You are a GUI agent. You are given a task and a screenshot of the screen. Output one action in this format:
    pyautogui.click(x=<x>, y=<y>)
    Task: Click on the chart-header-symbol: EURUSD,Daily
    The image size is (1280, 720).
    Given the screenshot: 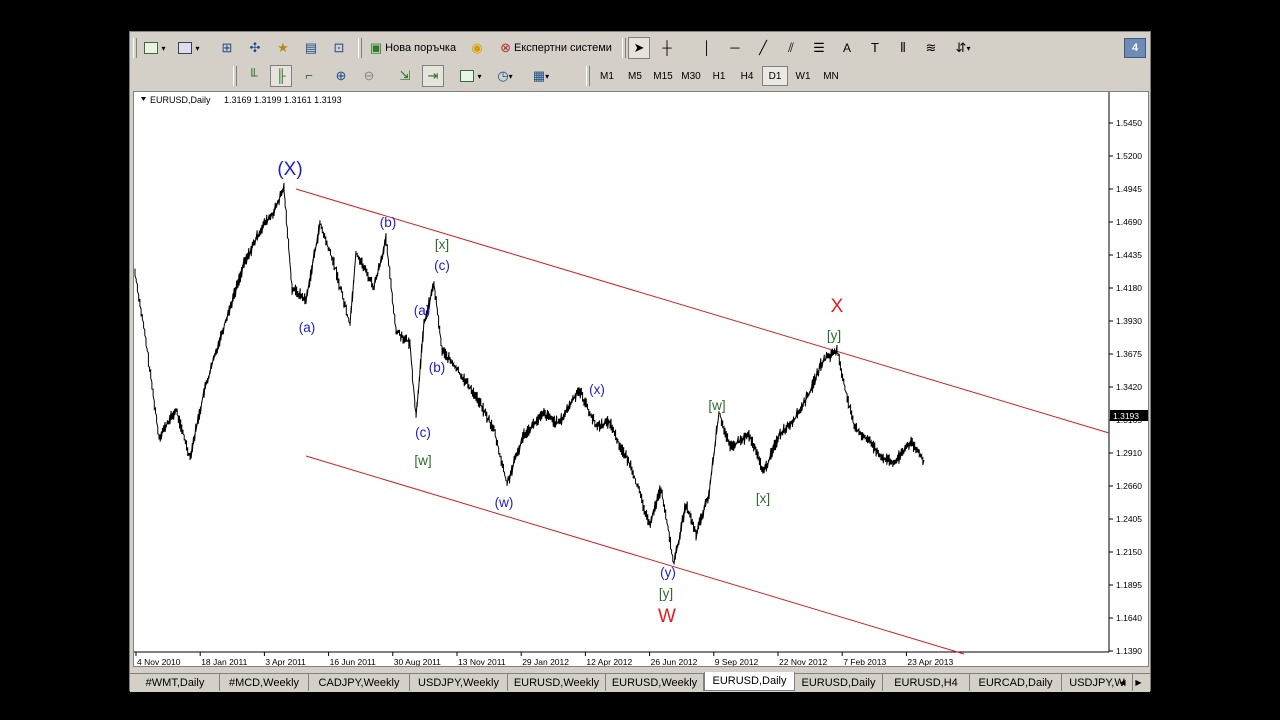 What is the action you would take?
    pyautogui.click(x=180, y=100)
    